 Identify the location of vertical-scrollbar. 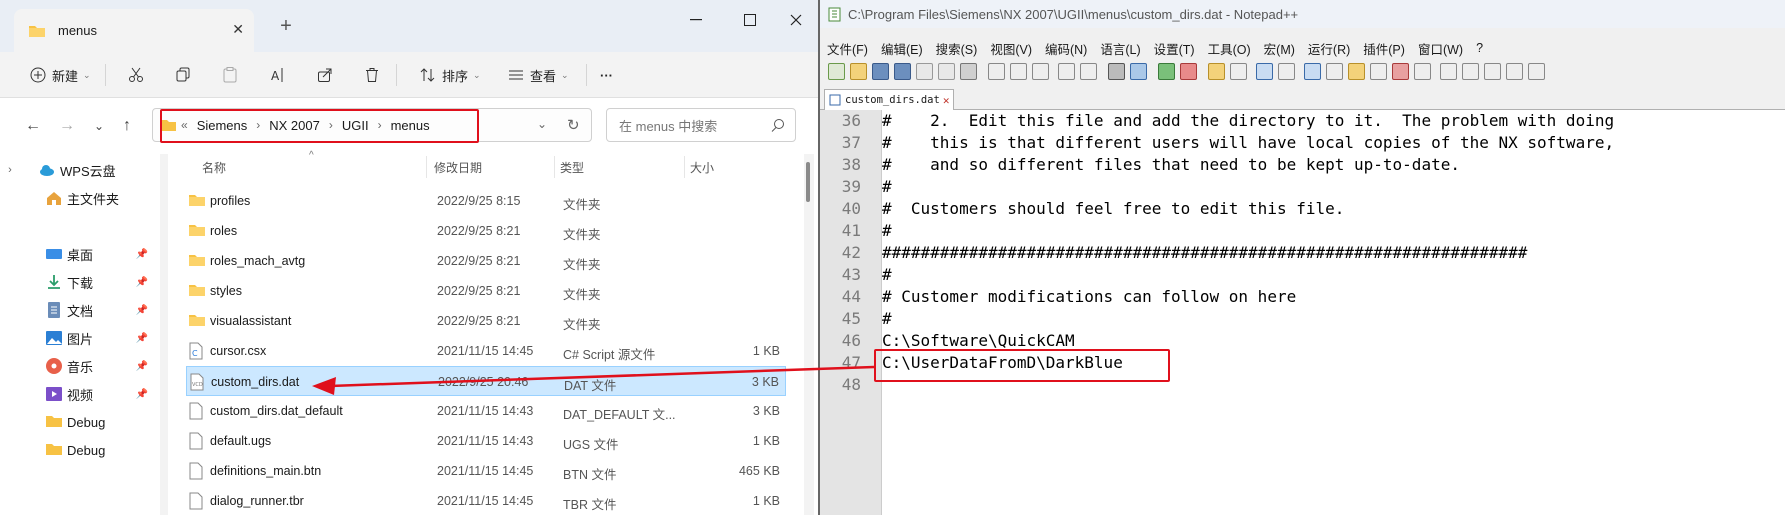
(809, 334).